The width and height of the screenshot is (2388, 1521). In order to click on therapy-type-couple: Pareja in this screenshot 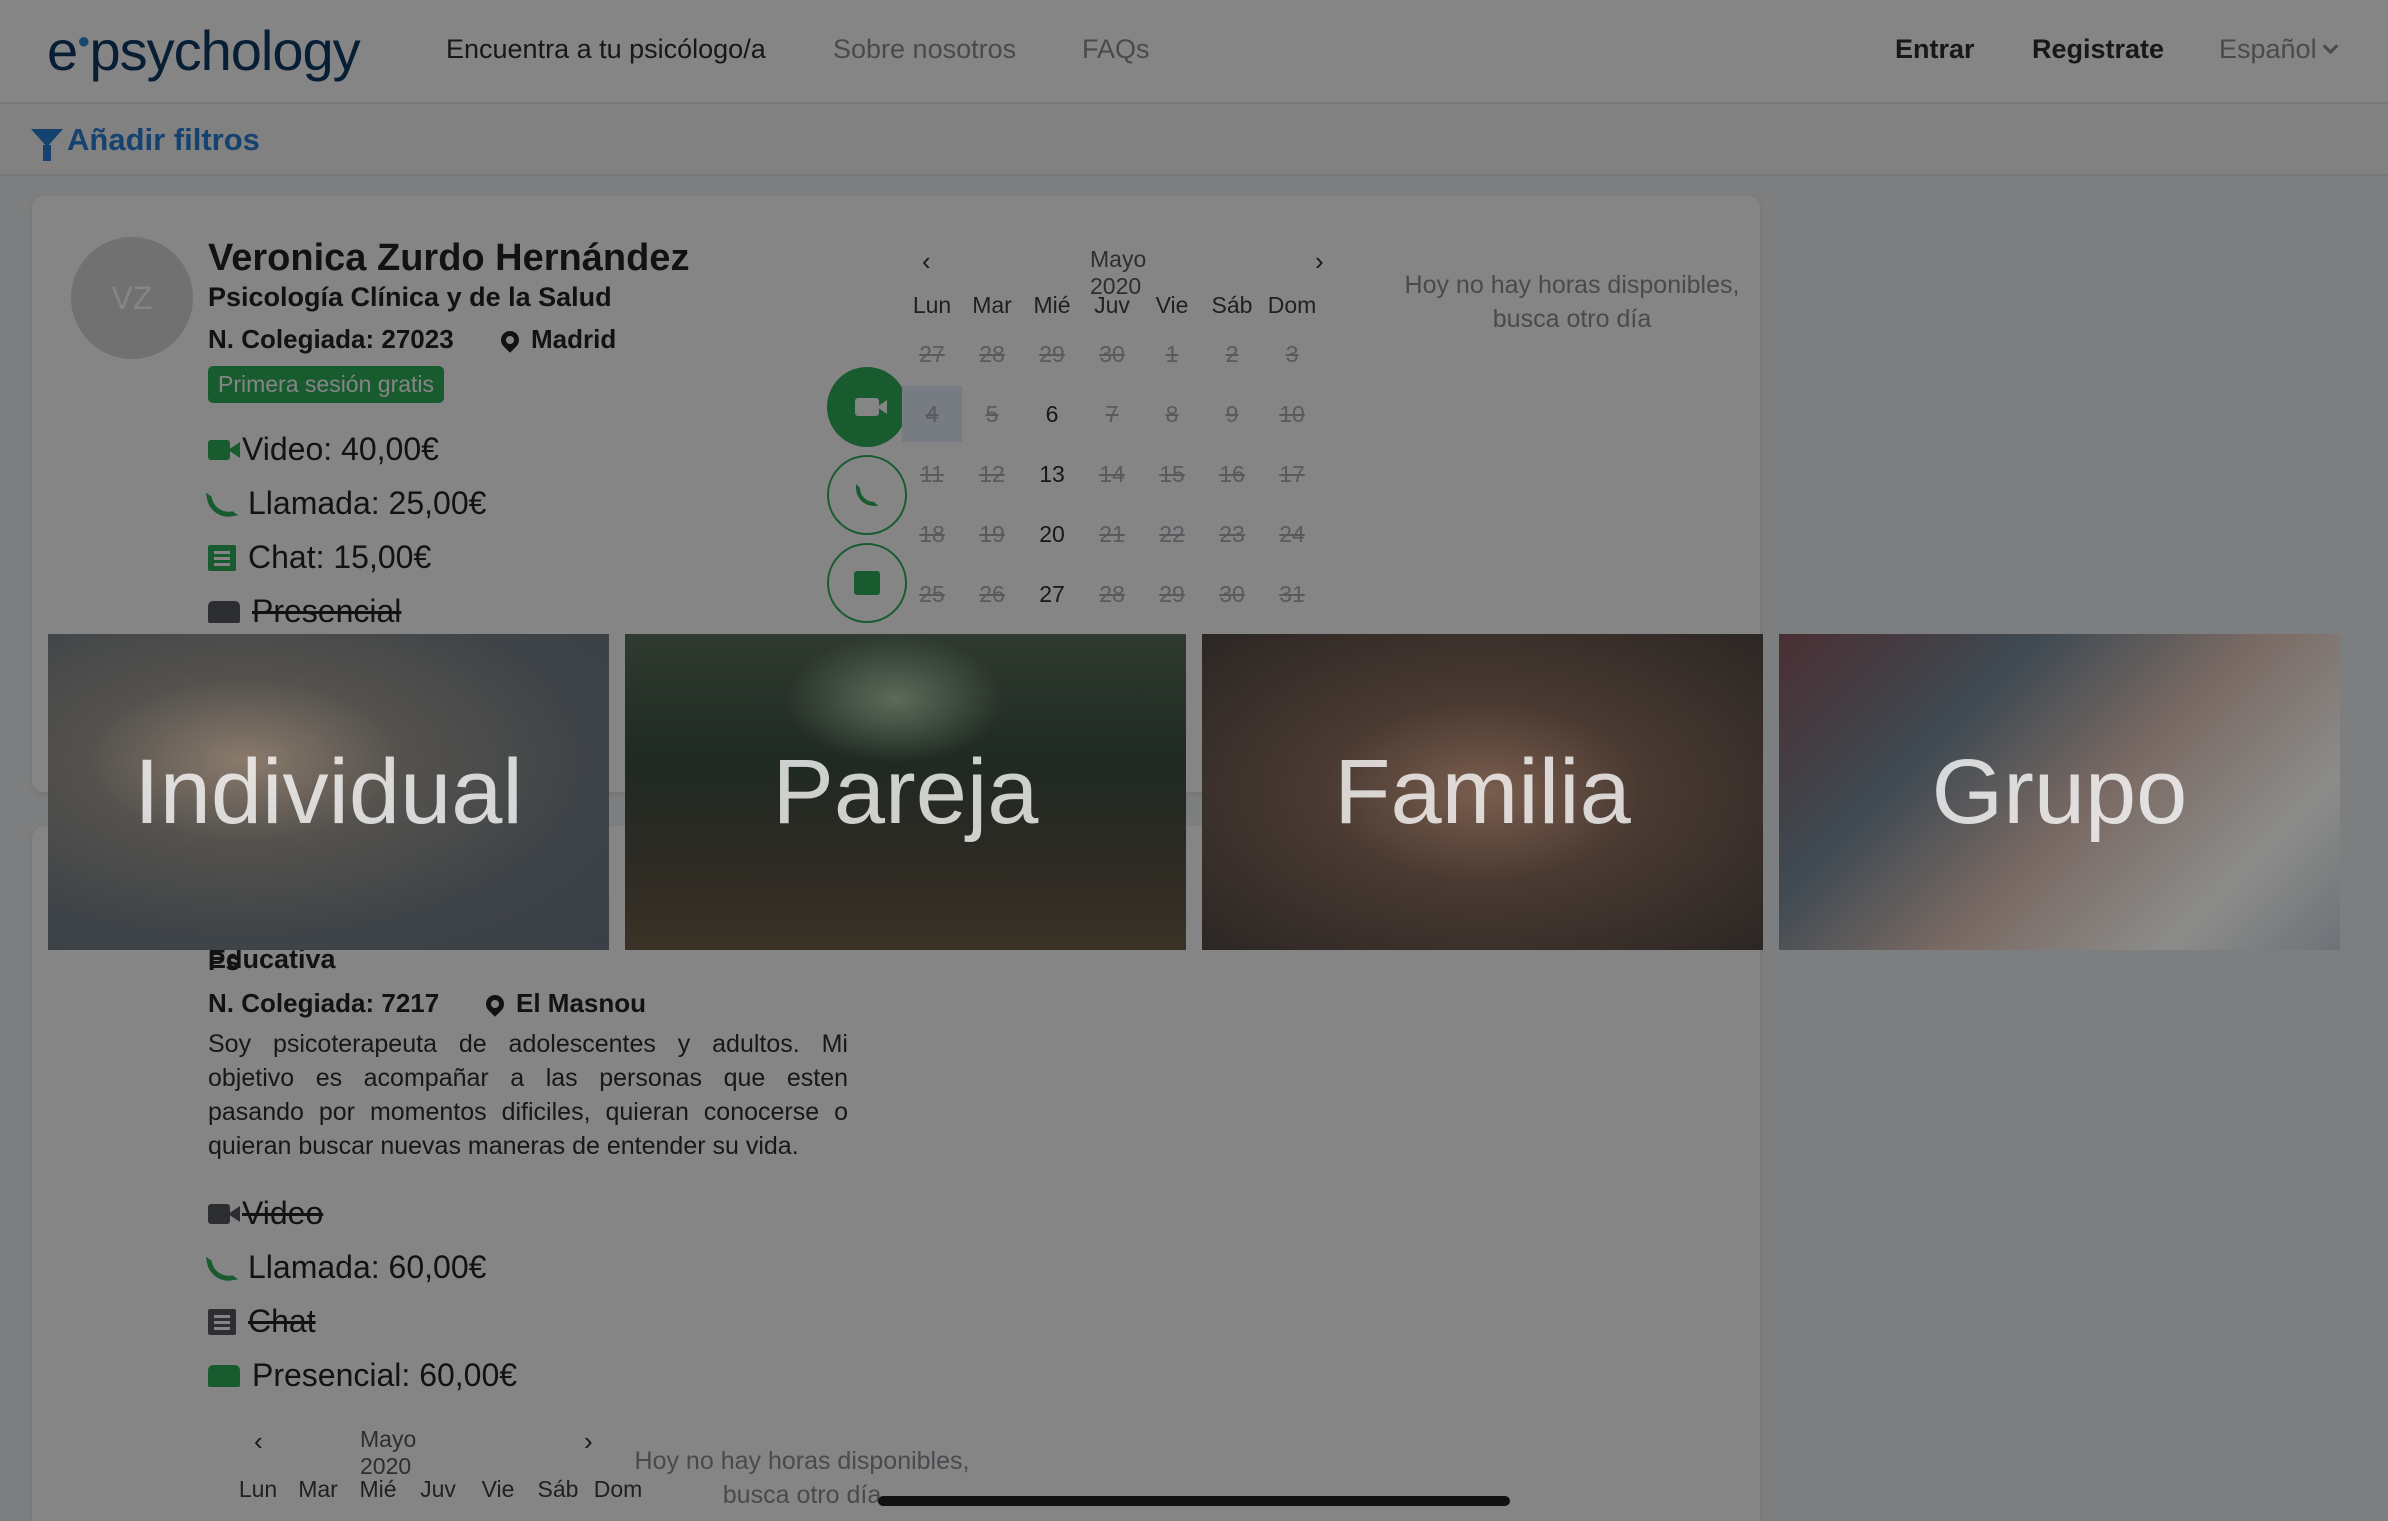, I will do `click(905, 792)`.